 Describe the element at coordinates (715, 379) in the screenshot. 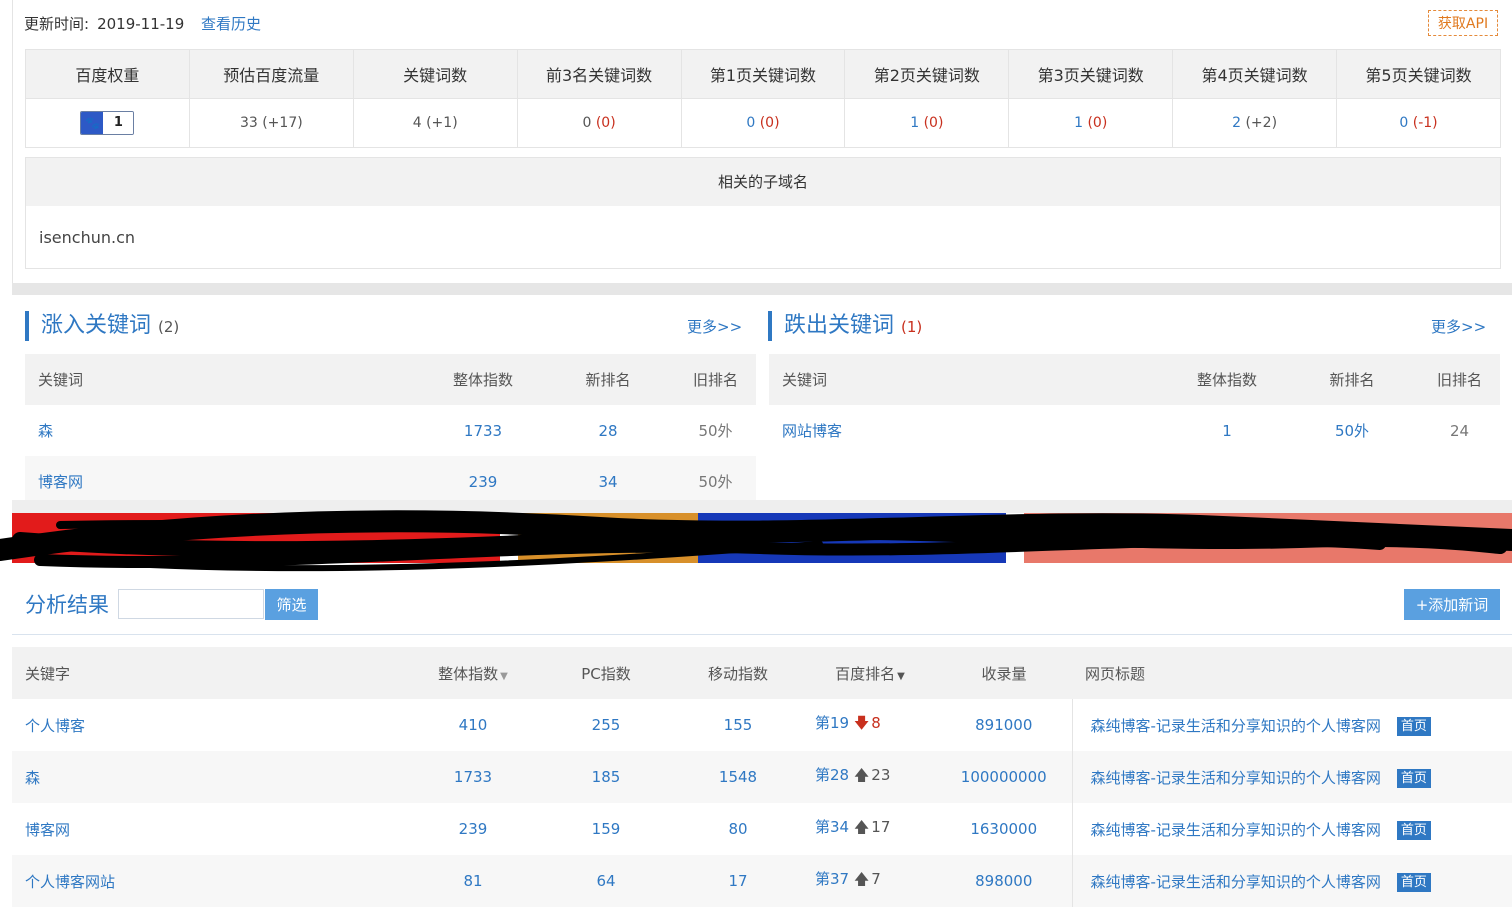

I see `col-old-rank: 旧排名` at that location.